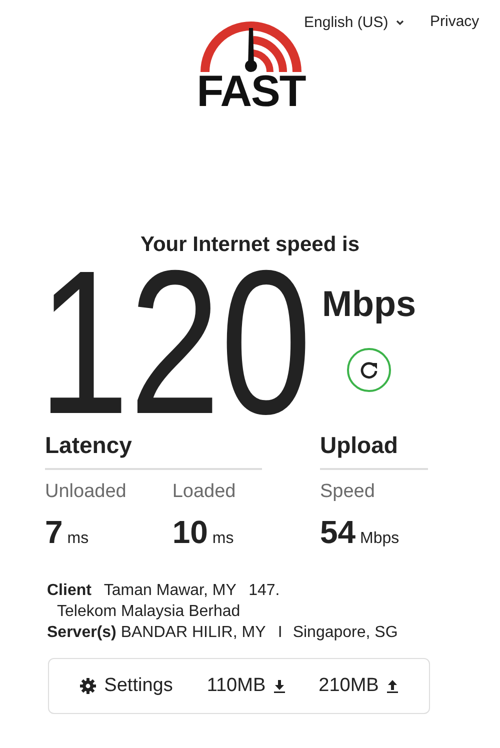 The image size is (500, 748). I want to click on client-ip: 147., so click(264, 590).